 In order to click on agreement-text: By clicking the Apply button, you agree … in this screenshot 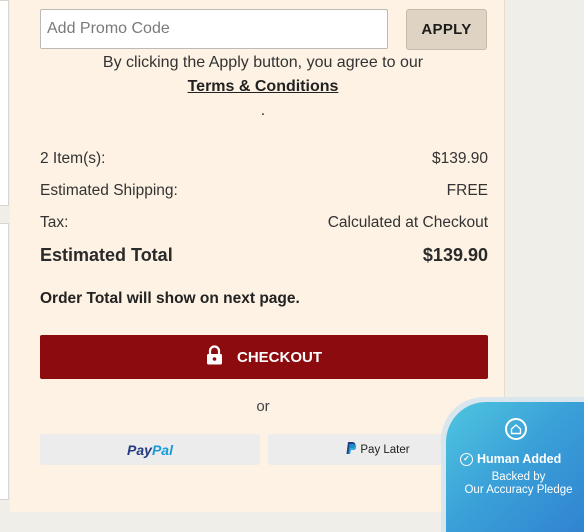, I will do `click(263, 62)`.